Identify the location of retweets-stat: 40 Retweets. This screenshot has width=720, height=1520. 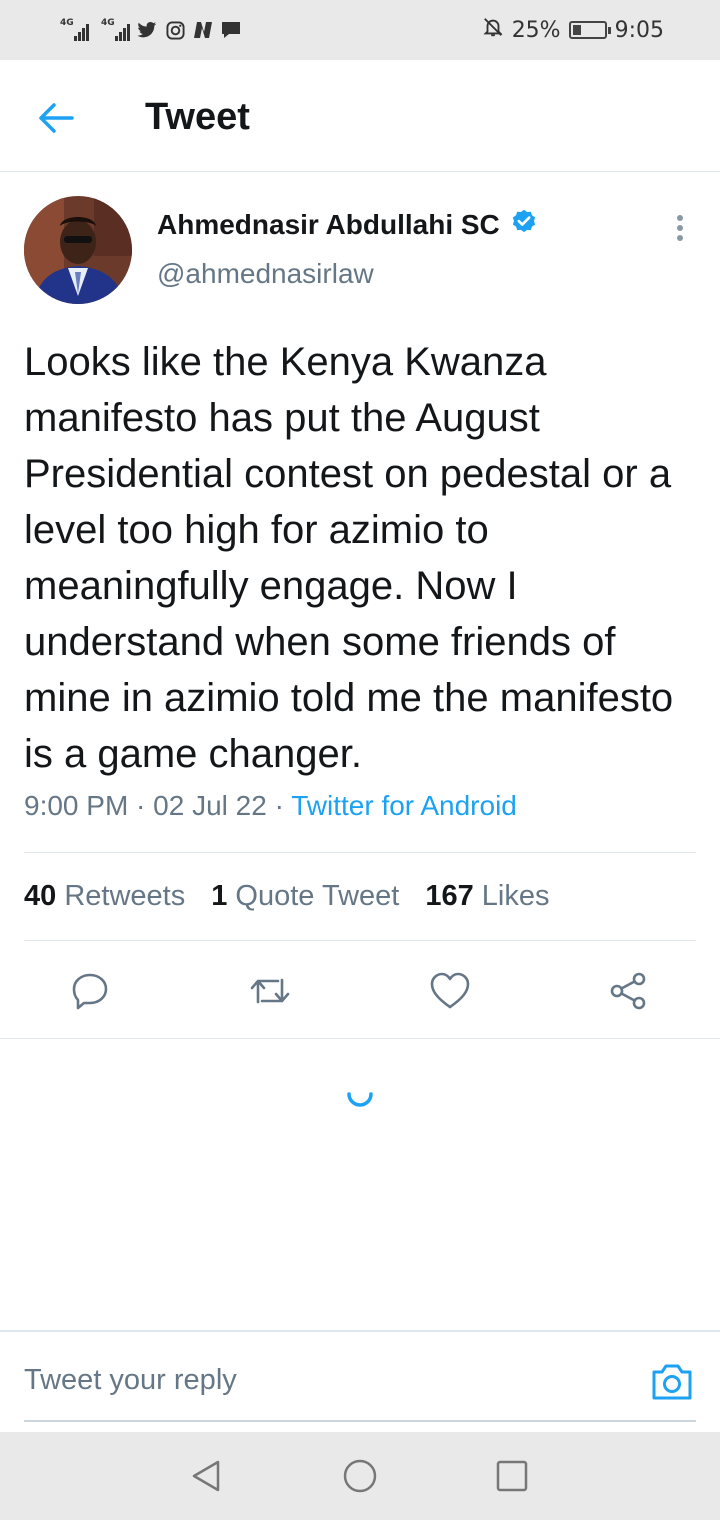
(104, 896).